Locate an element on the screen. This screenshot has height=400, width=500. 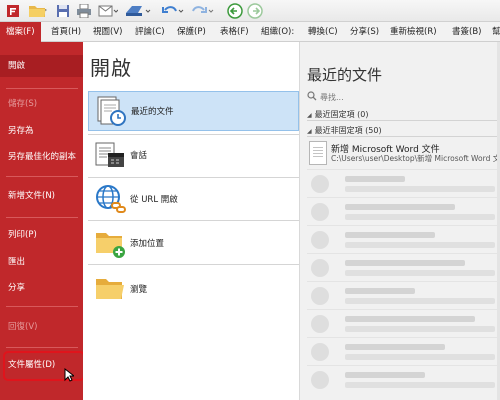
open-option-session: 會話 is located at coordinates (193, 155).